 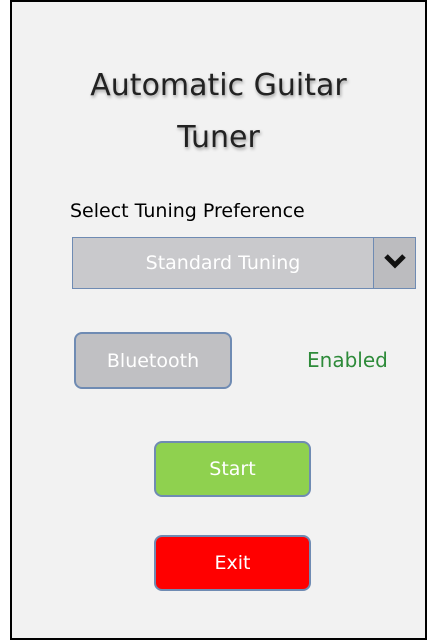 I want to click on dropdown-toggle-button, so click(x=394, y=263).